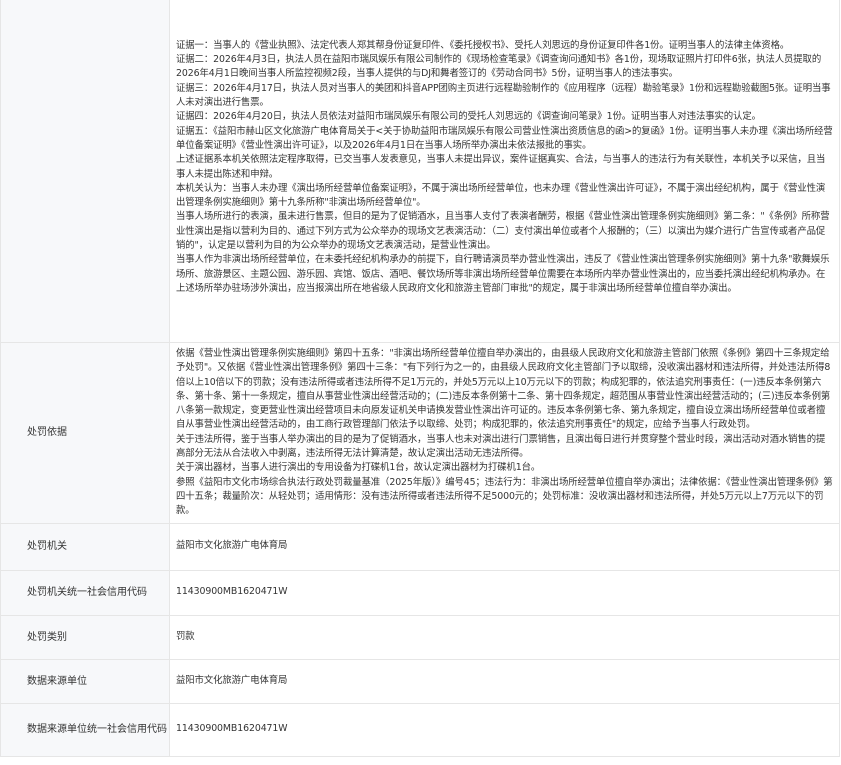 This screenshot has width=841, height=765. What do you see at coordinates (85, 171) in the screenshot?
I see `evidence-label` at bounding box center [85, 171].